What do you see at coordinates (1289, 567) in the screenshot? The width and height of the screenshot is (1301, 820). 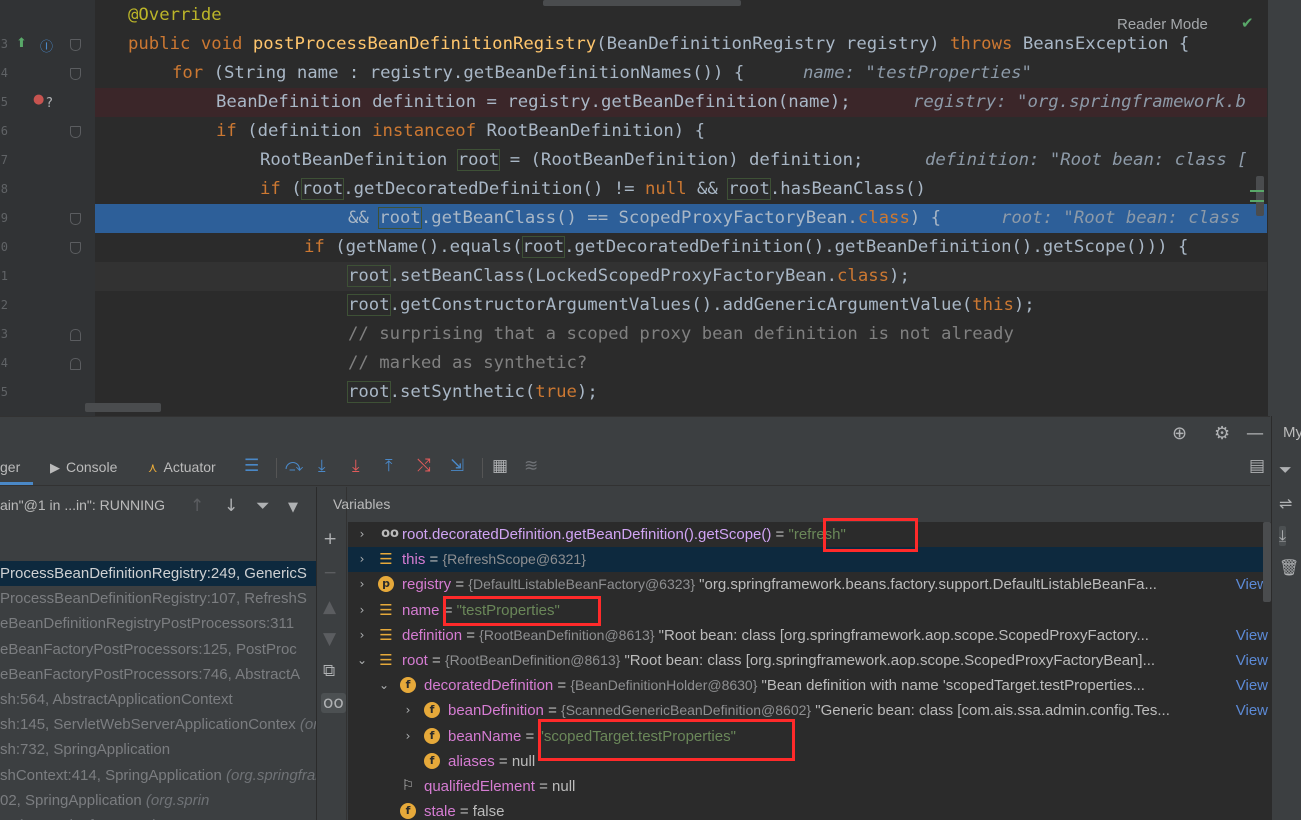 I see `trash-icon: 🗑` at bounding box center [1289, 567].